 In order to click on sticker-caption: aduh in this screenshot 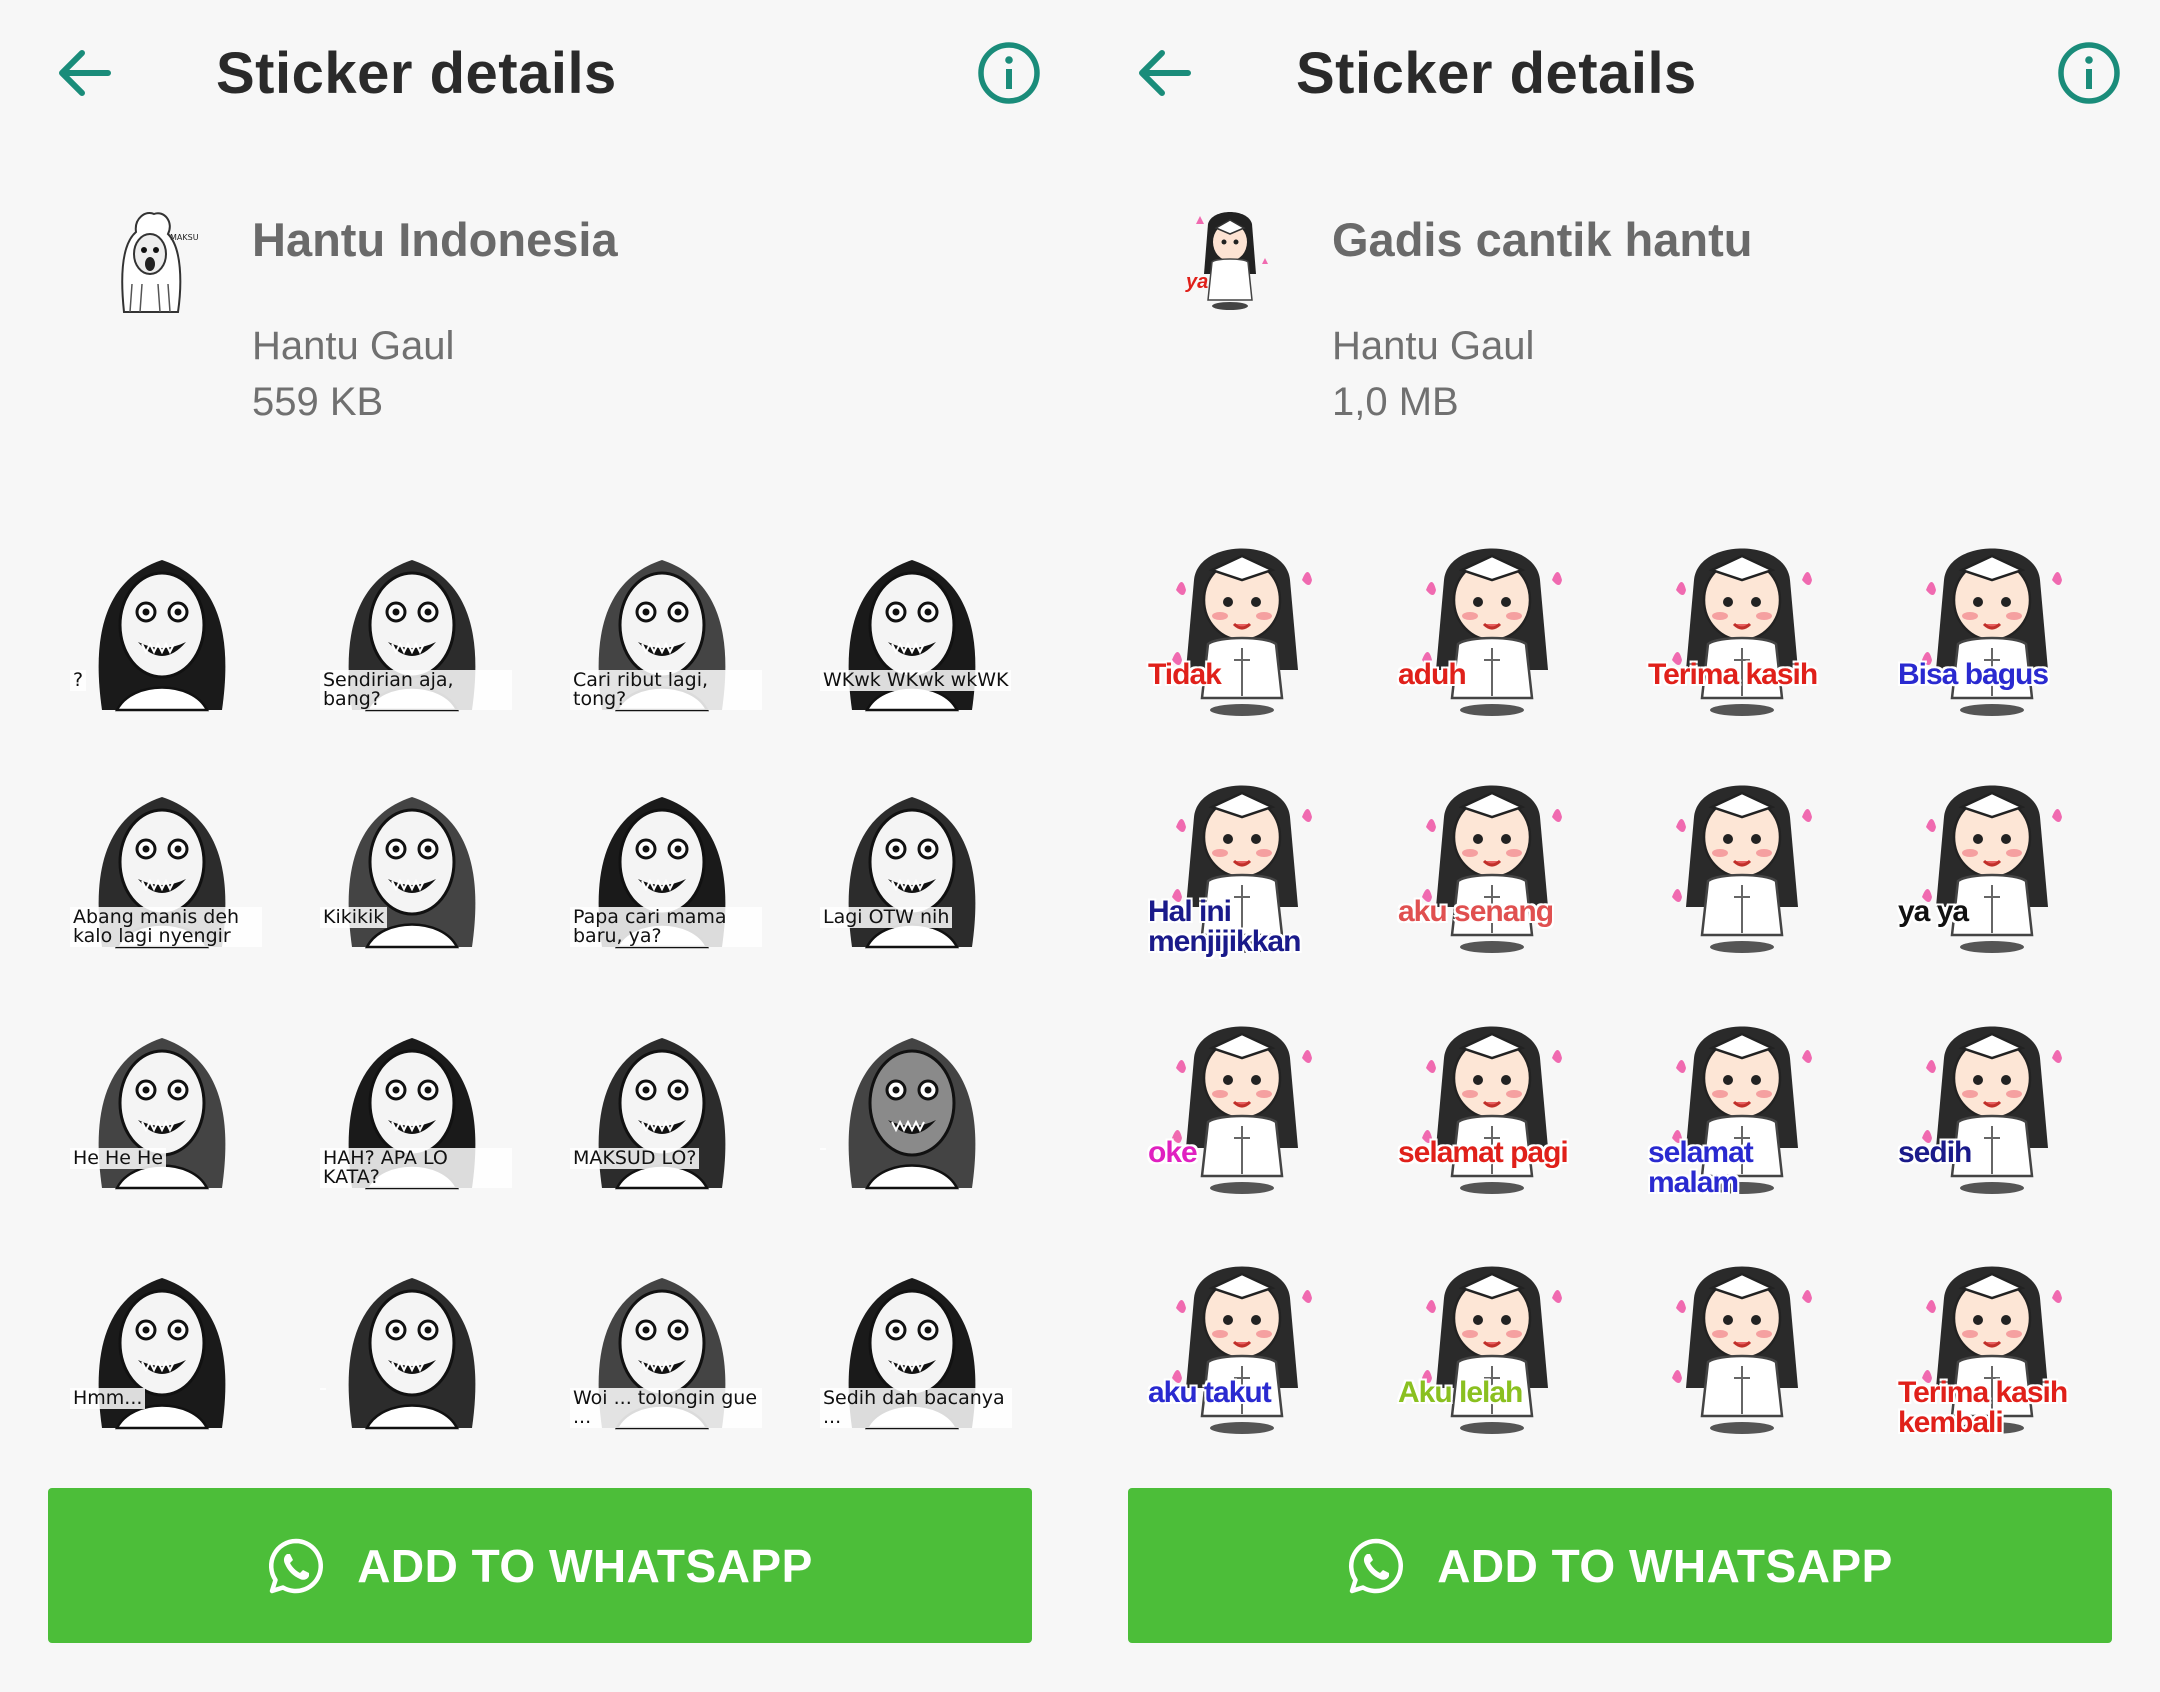, I will do `click(1432, 674)`.